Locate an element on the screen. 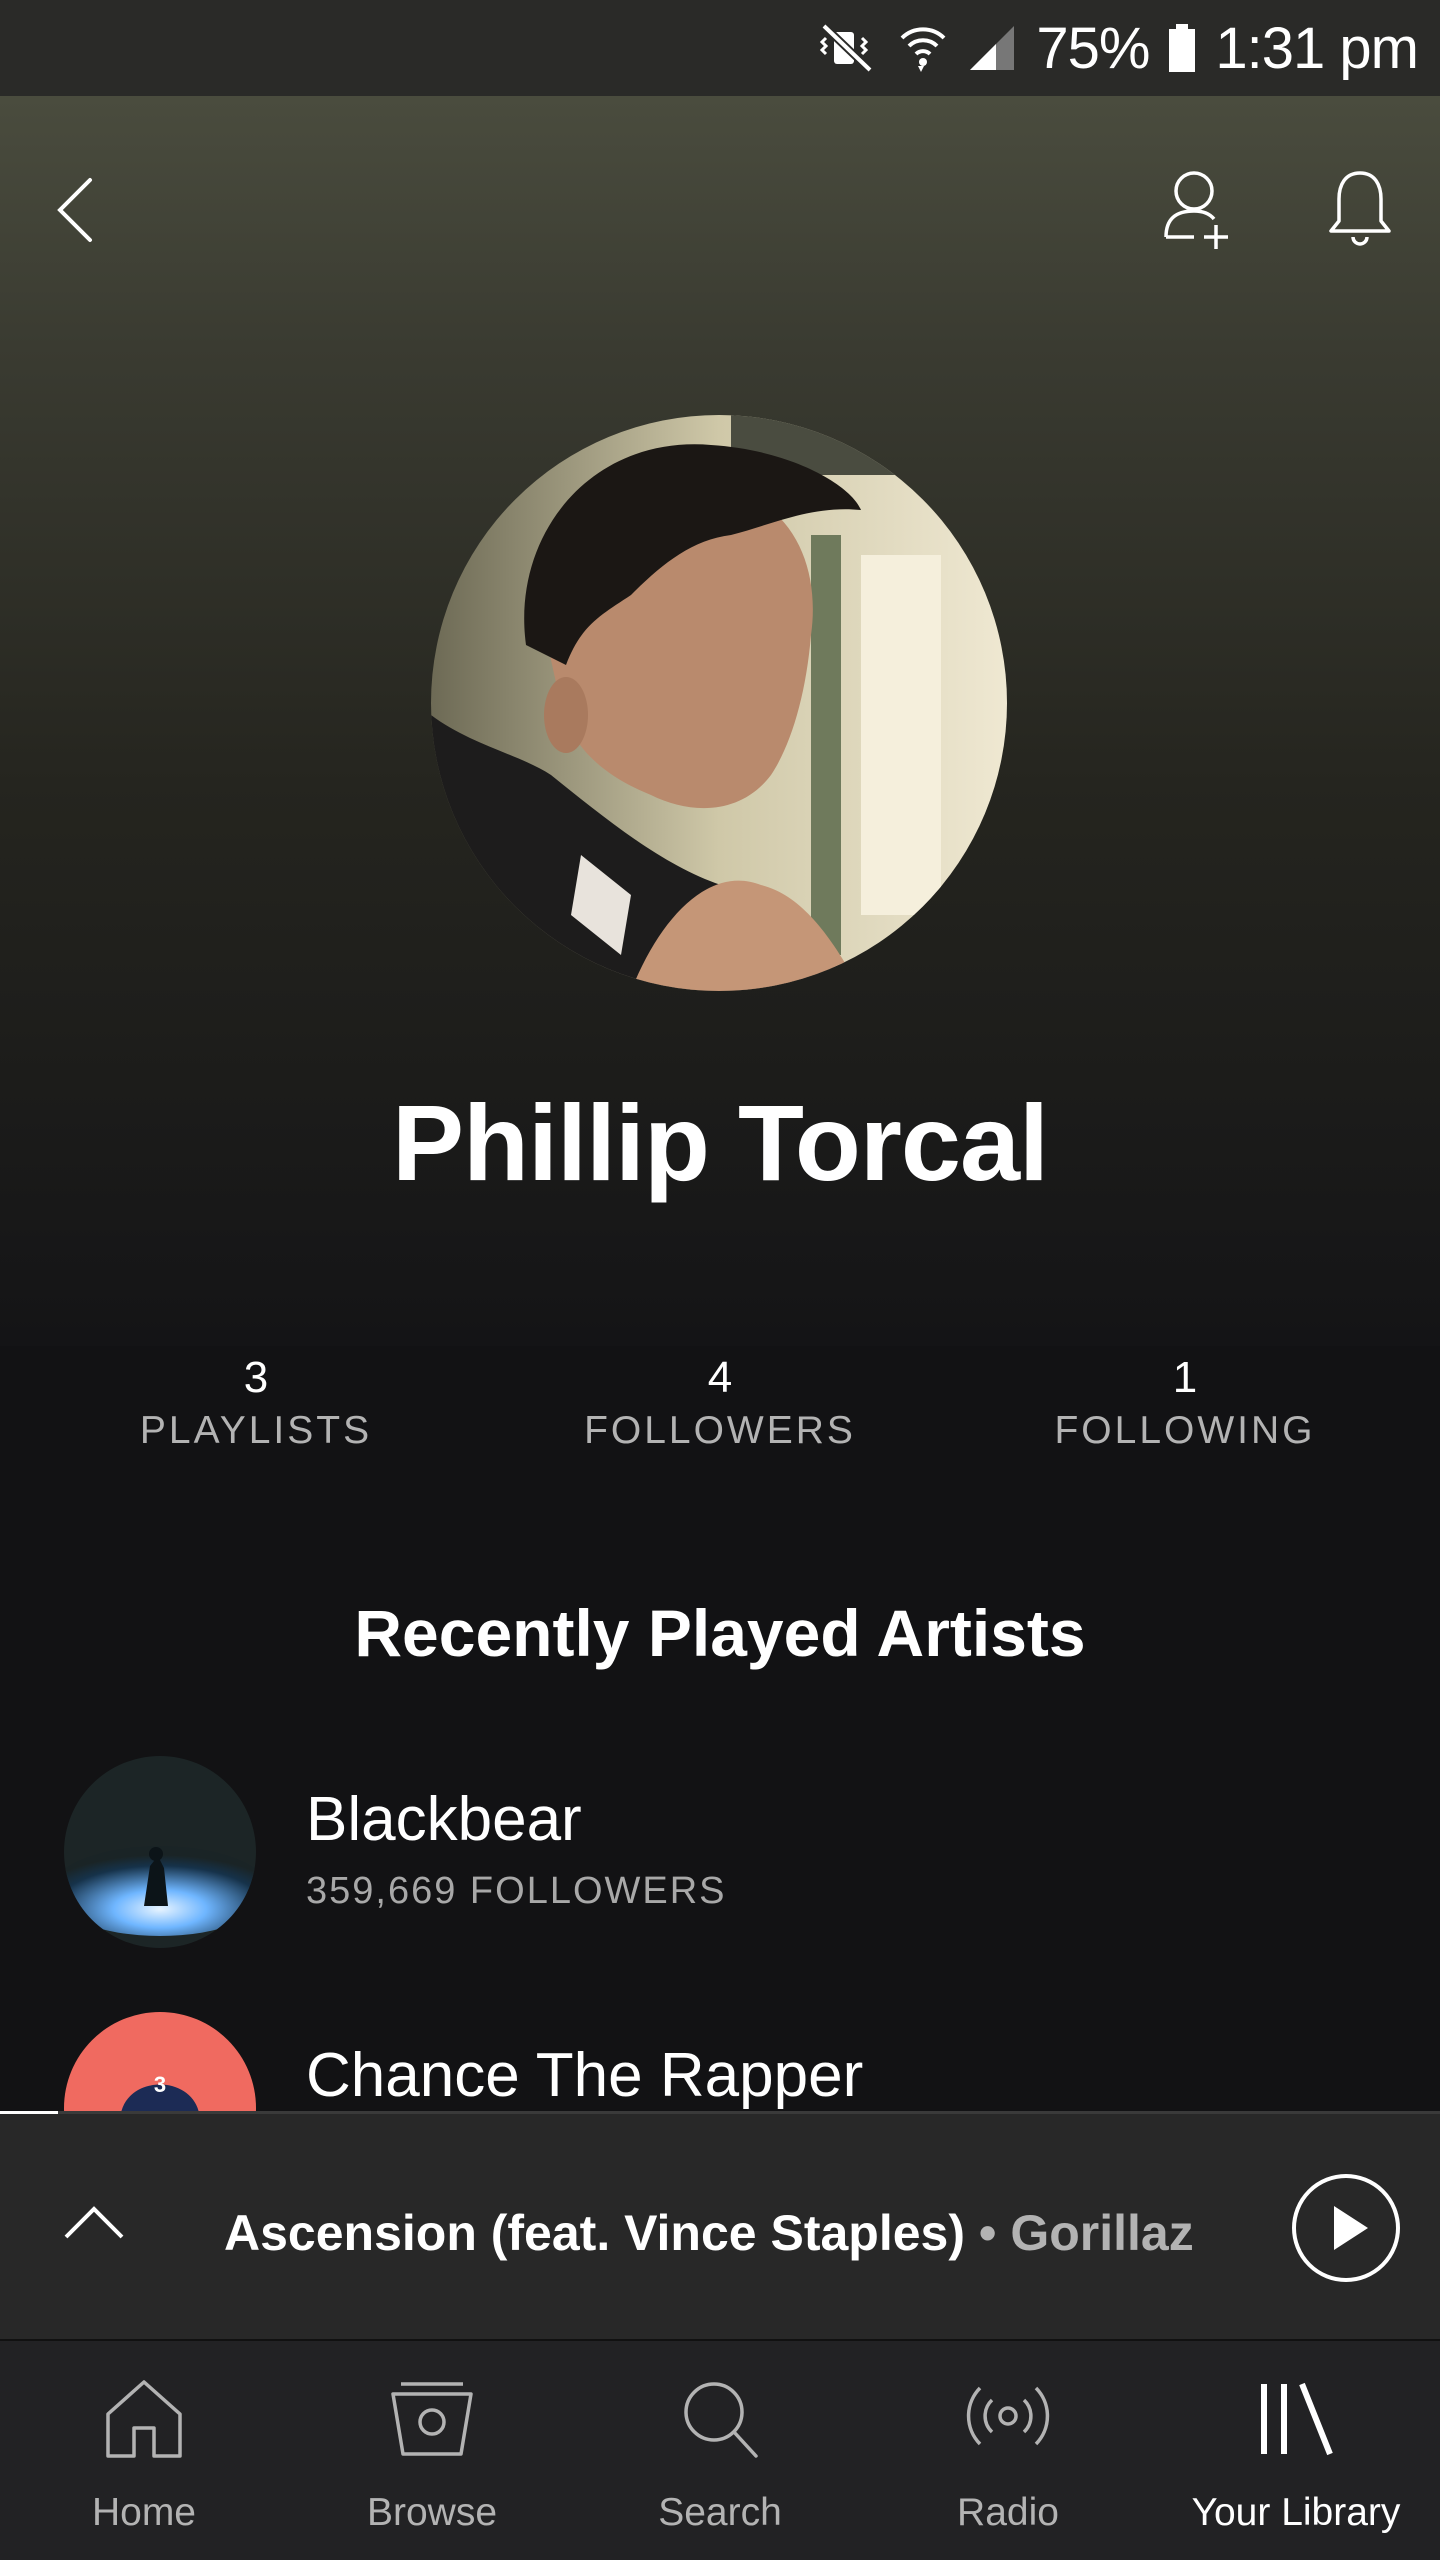 Image resolution: width=1440 pixels, height=2560 pixels. stat-label: FOLLOWING is located at coordinates (1185, 1430).